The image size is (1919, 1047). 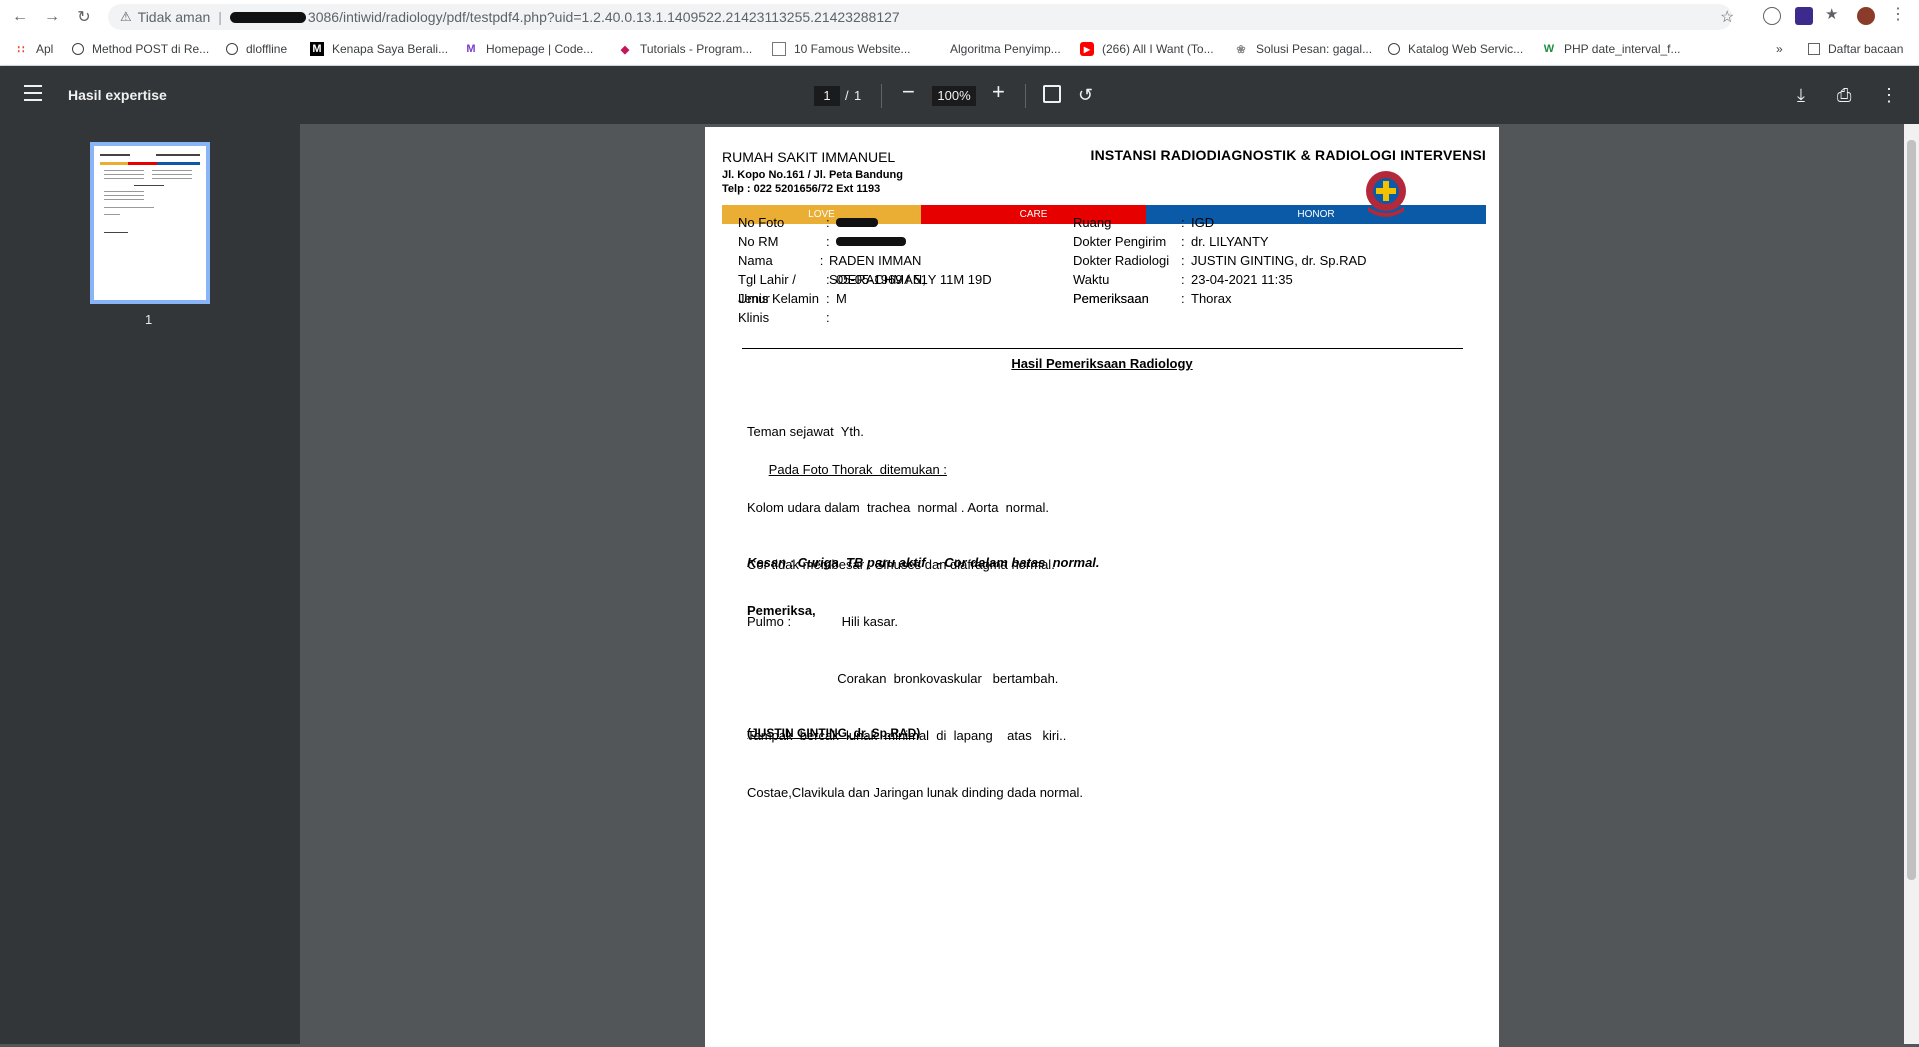 What do you see at coordinates (903, 678) in the screenshot?
I see `finding-line: Corakan bronkovaskular bertambah.` at bounding box center [903, 678].